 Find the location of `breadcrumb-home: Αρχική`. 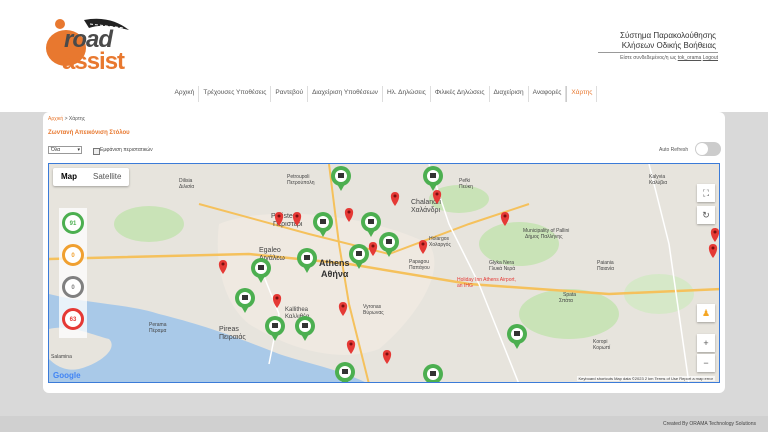

breadcrumb-home: Αρχική is located at coordinates (55, 119).